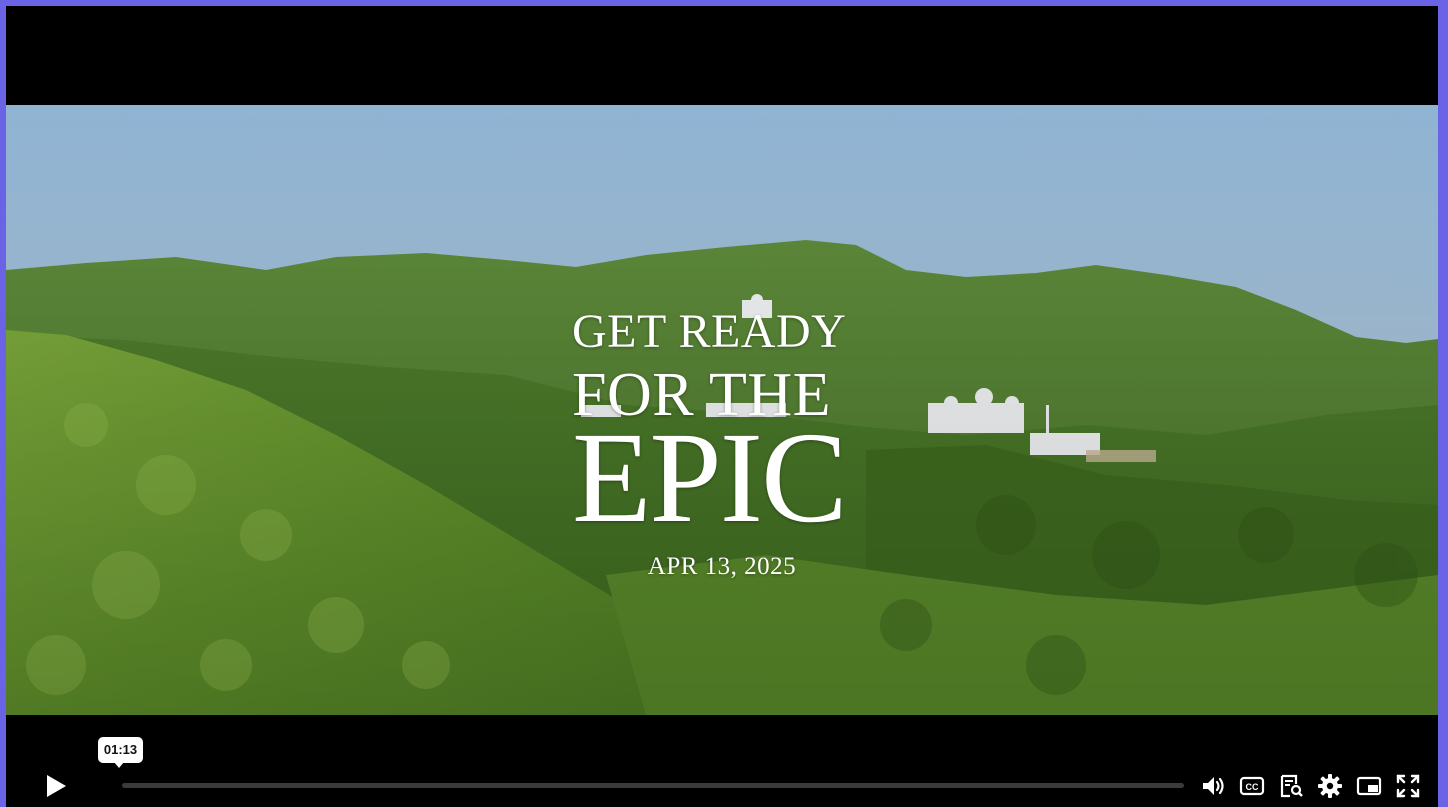  I want to click on player-controls-bar: 01:13 CC, so click(722, 761).